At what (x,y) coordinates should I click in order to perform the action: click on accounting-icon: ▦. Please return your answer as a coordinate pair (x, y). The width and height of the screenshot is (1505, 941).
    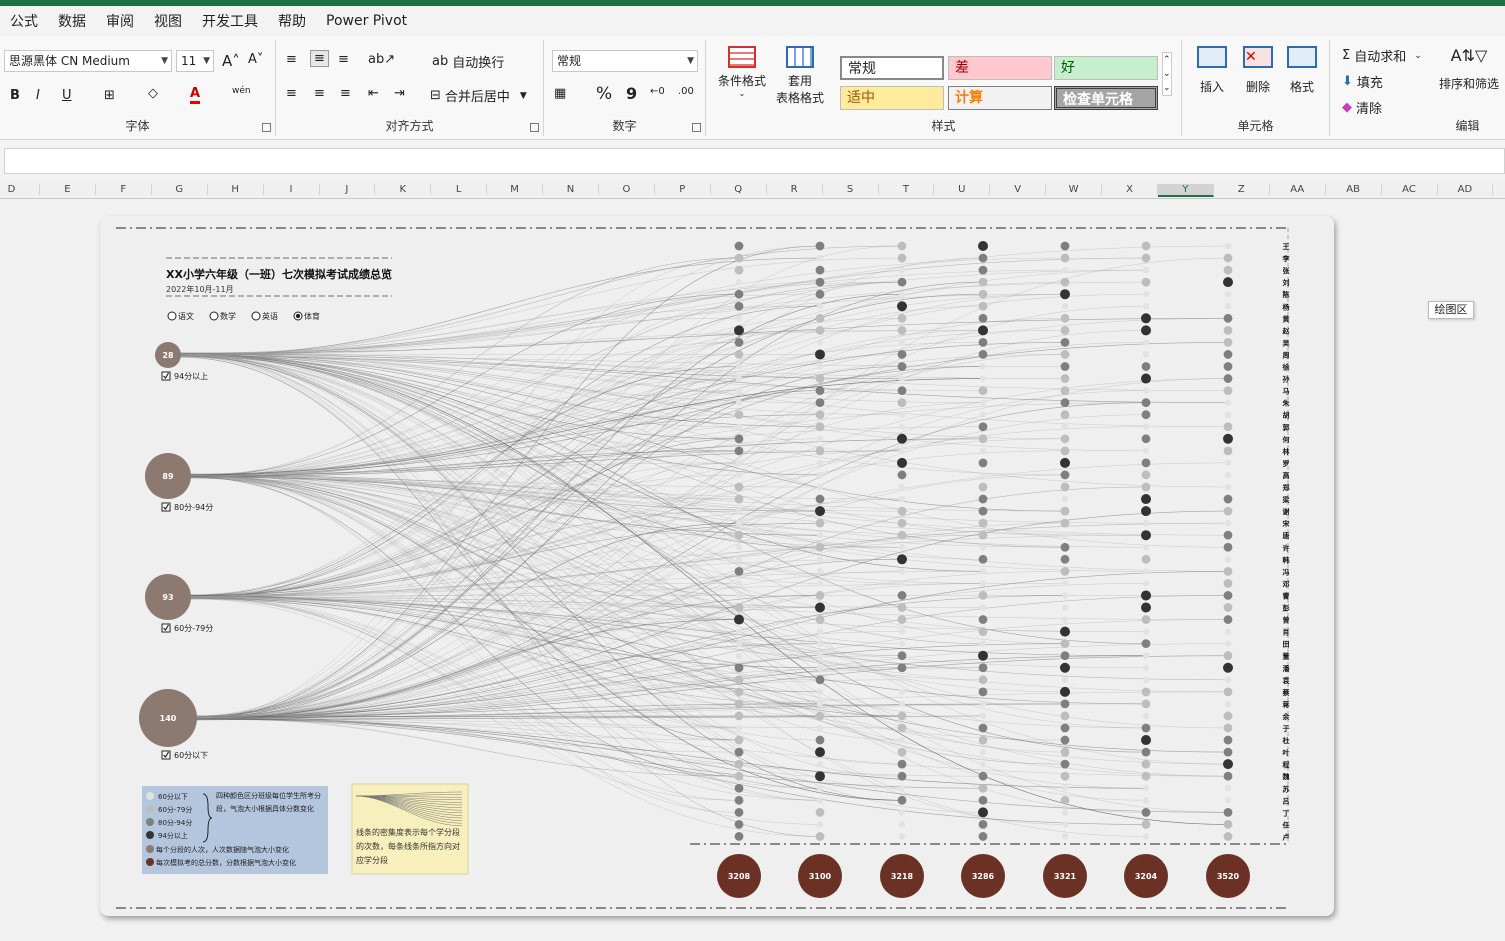
    Looking at the image, I should click on (560, 93).